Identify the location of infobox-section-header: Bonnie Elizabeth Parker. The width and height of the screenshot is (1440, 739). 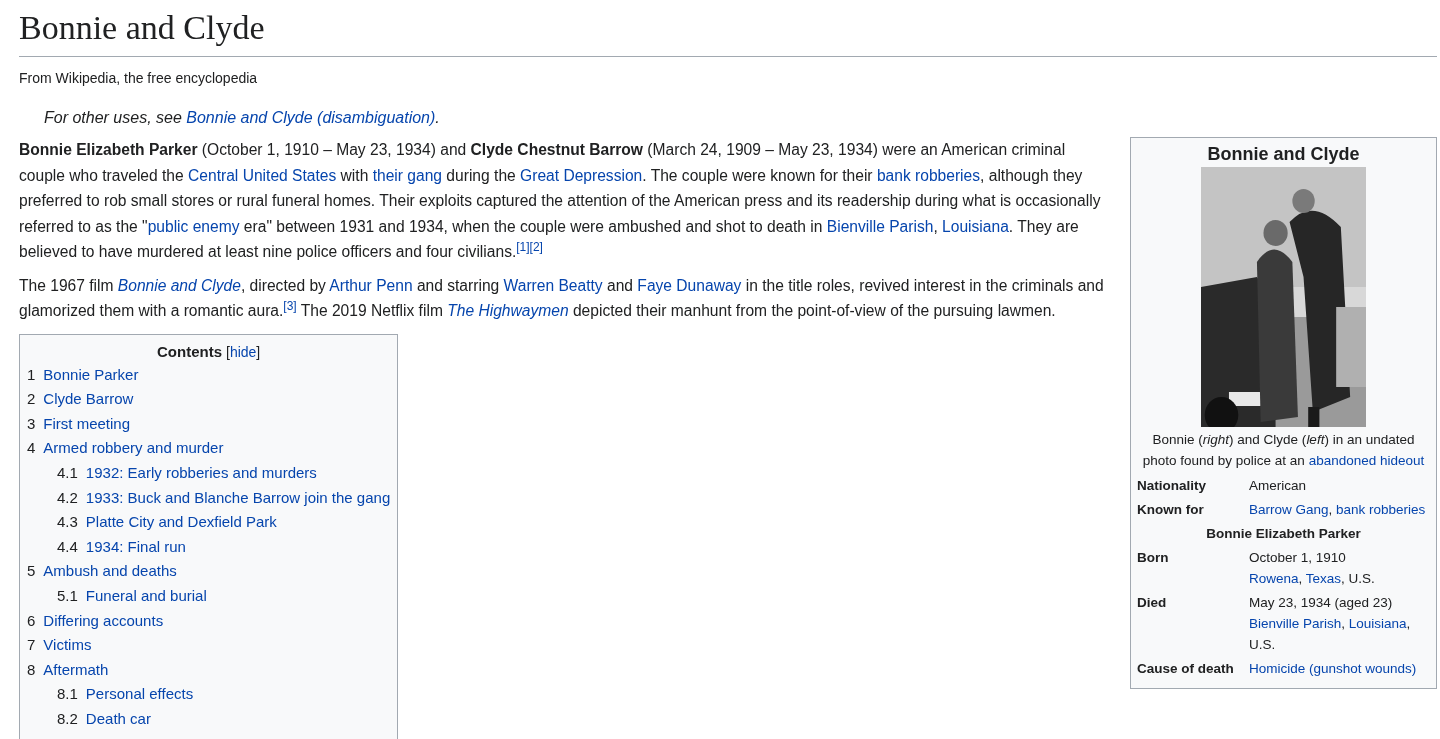
(1283, 534).